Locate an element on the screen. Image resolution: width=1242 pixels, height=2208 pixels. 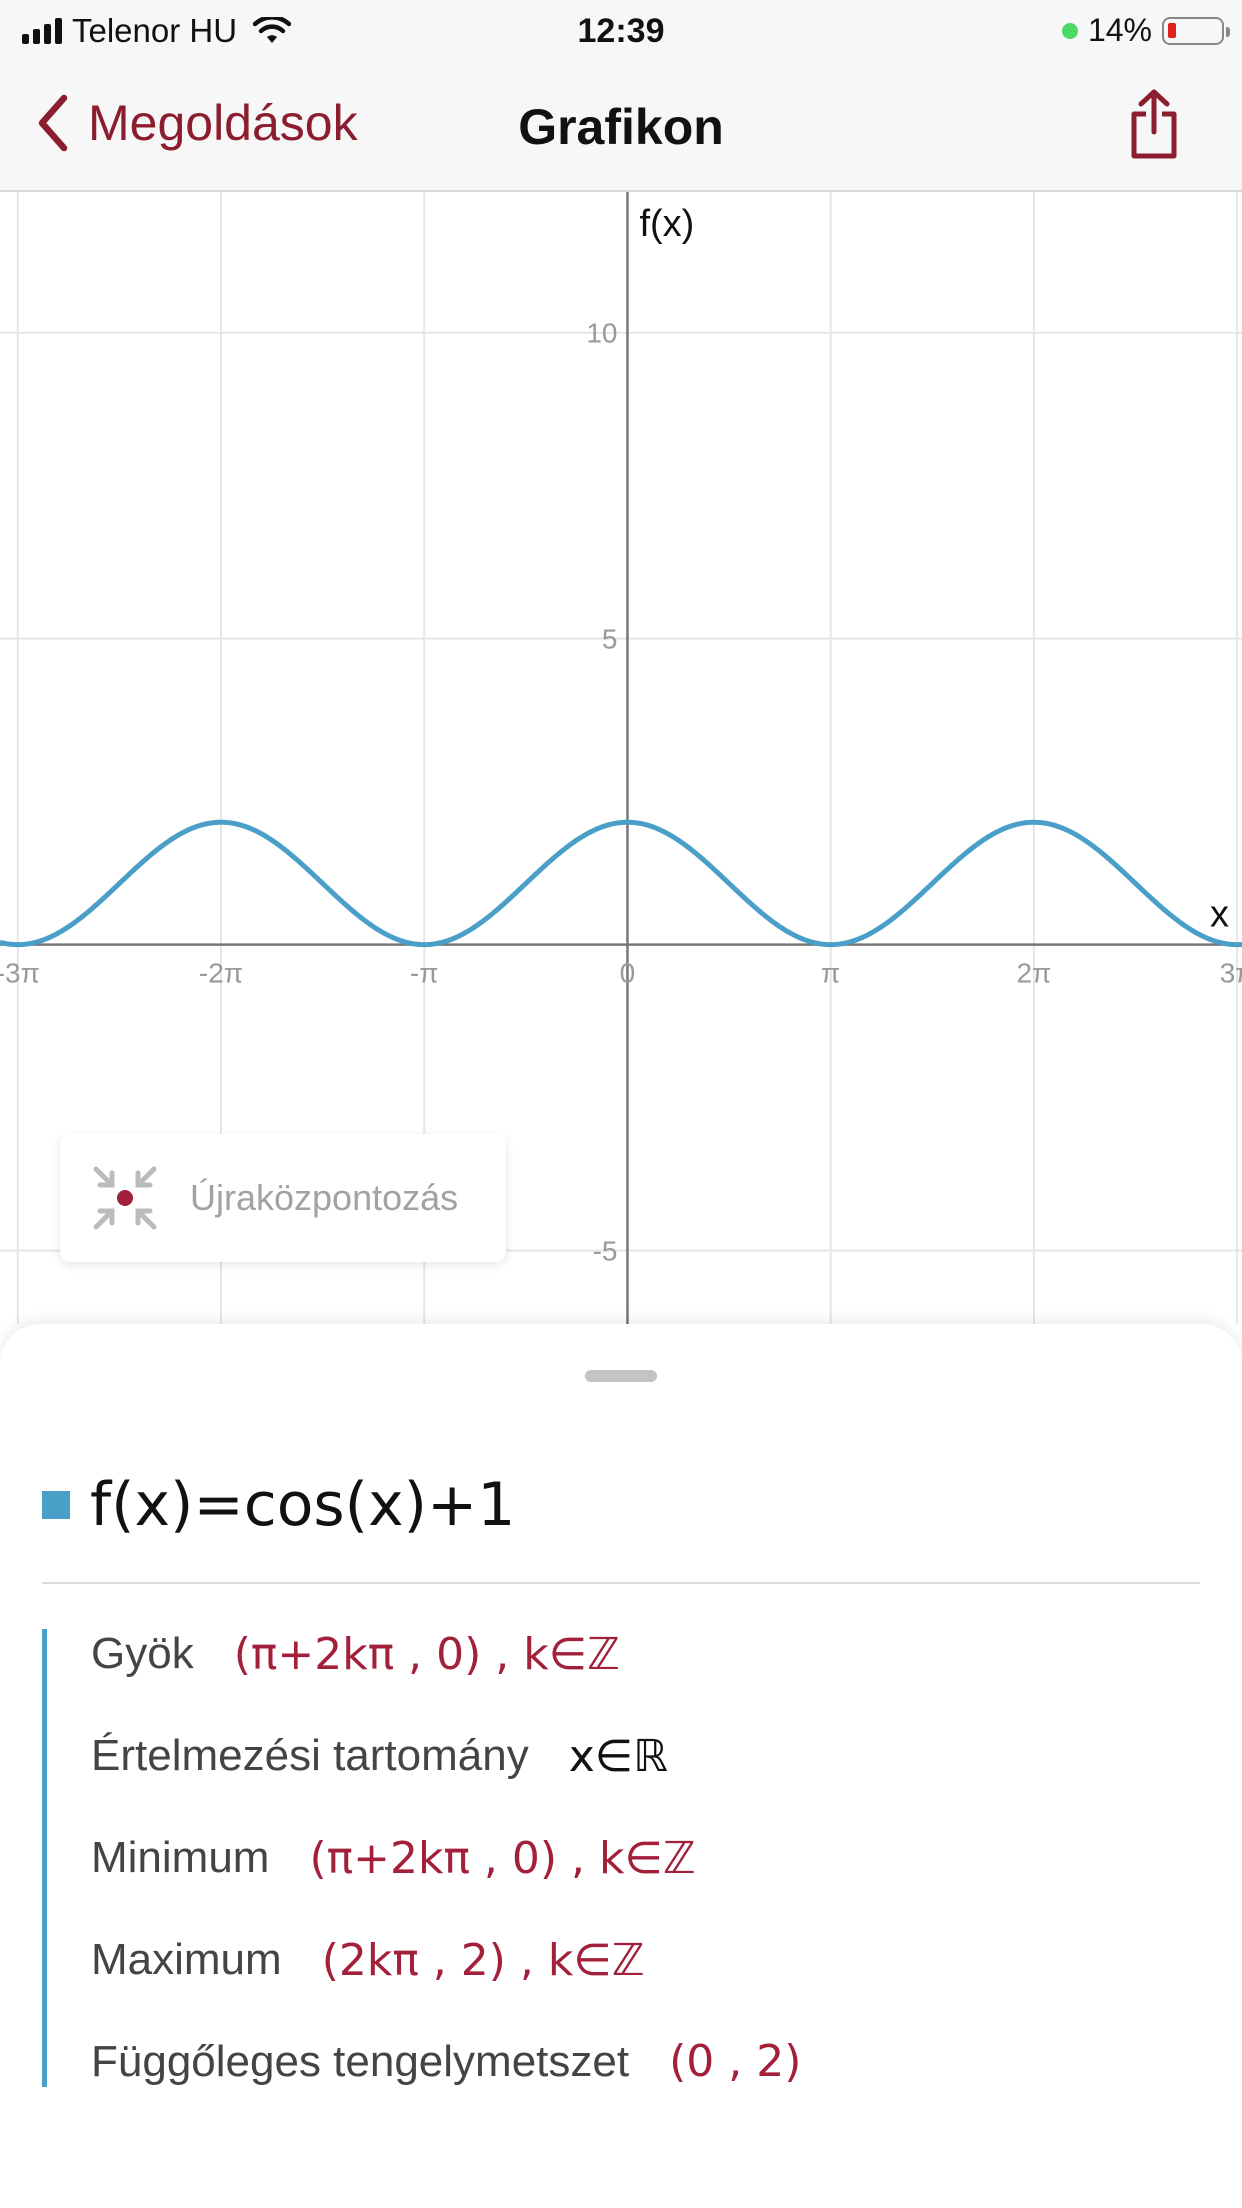
x-axis-label: x is located at coordinates (1219, 915).